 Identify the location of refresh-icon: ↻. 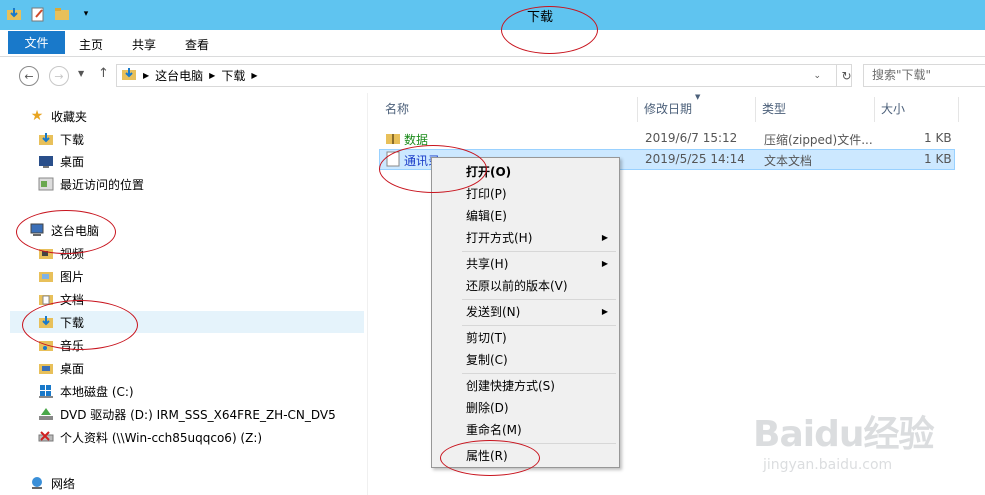
(846, 75).